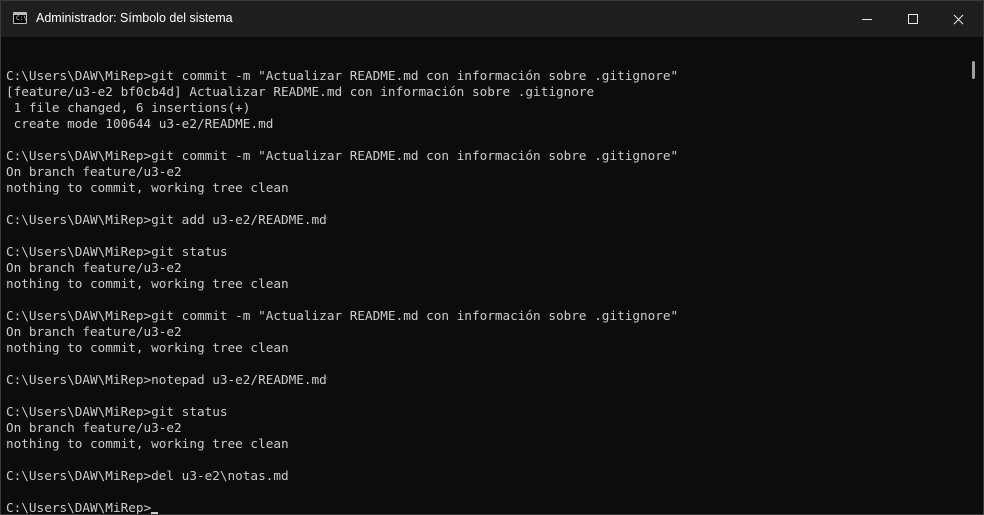 The image size is (984, 515). Describe the element at coordinates (913, 19) in the screenshot. I see `maximize-icon` at that location.